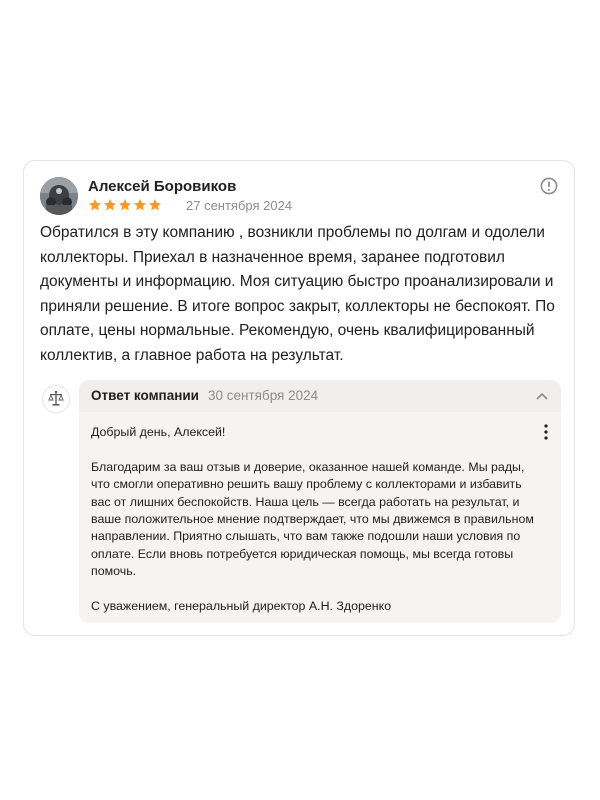 This screenshot has width=600, height=800. What do you see at coordinates (263, 395) in the screenshot?
I see `reply-date: 30 сентября 2024` at bounding box center [263, 395].